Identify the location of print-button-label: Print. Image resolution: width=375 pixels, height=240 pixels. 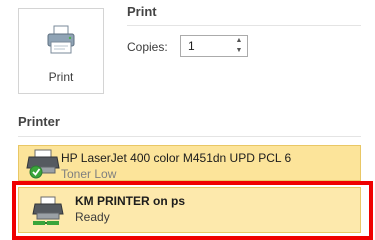
(61, 77).